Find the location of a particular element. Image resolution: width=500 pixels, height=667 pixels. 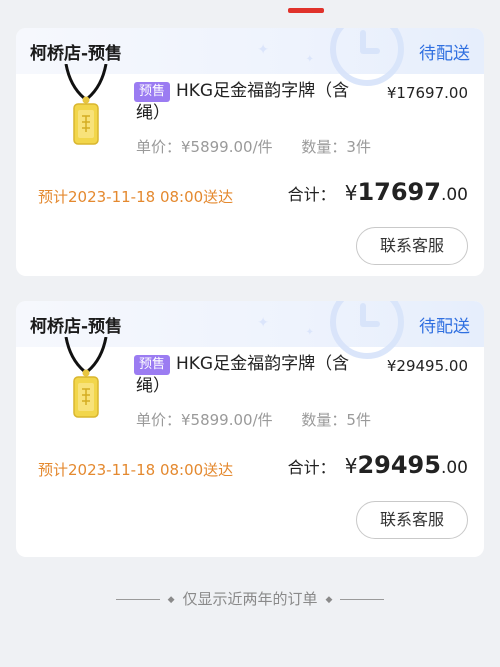

total-amount: 29495 is located at coordinates (399, 465).